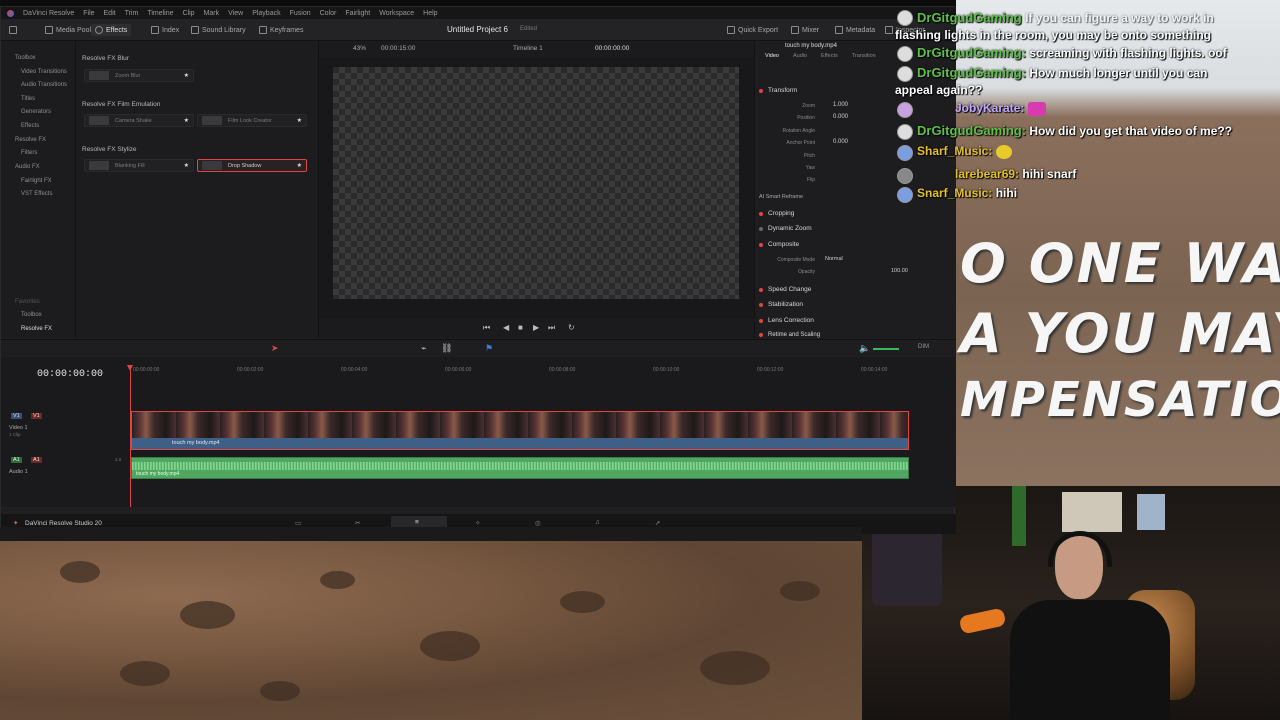 The width and height of the screenshot is (1280, 720). What do you see at coordinates (855, 30) in the screenshot?
I see `metadata-button: Metadata` at bounding box center [855, 30].